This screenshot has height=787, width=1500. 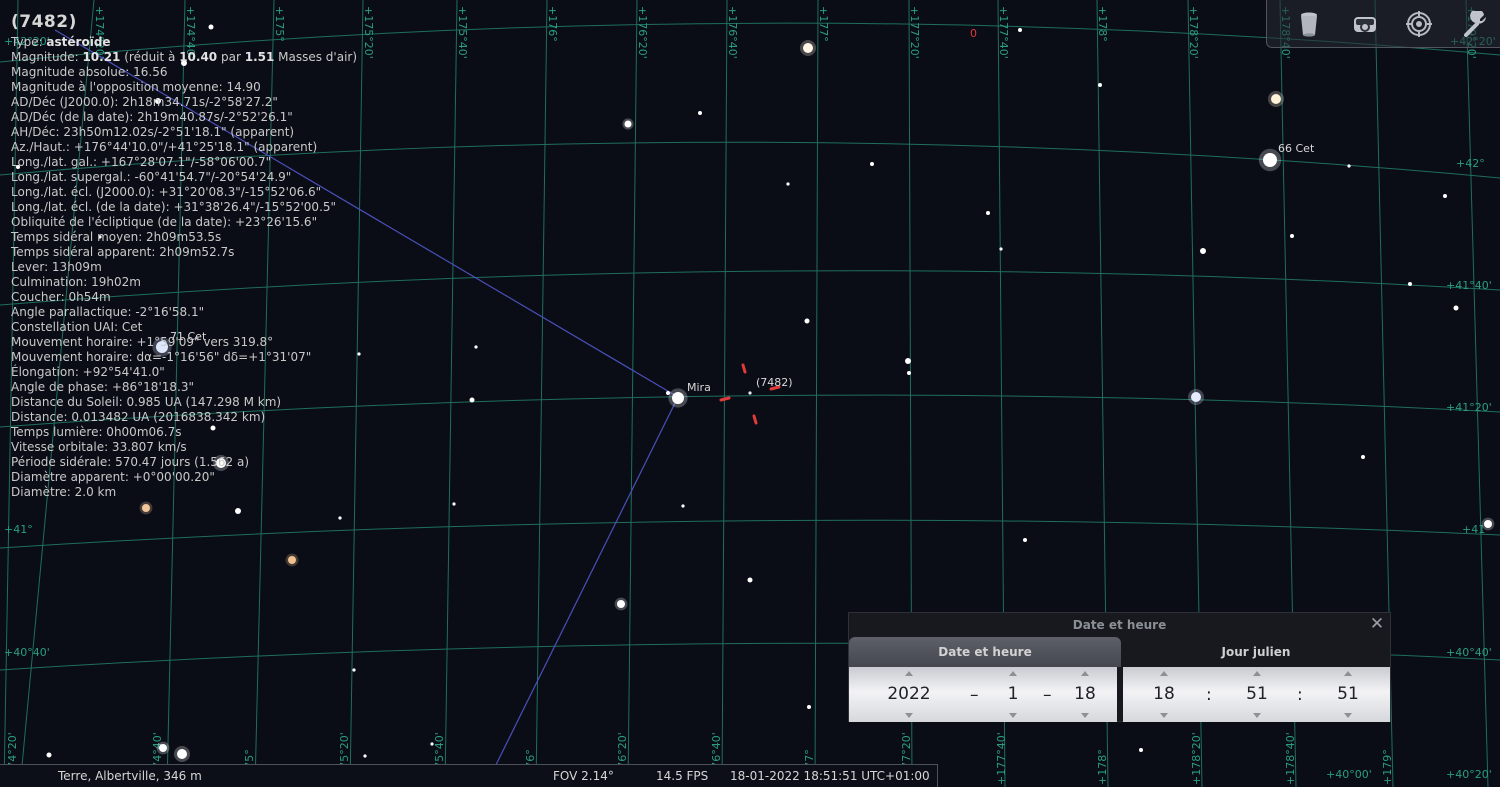 What do you see at coordinates (909, 673) in the screenshot?
I see `year-up-icon` at bounding box center [909, 673].